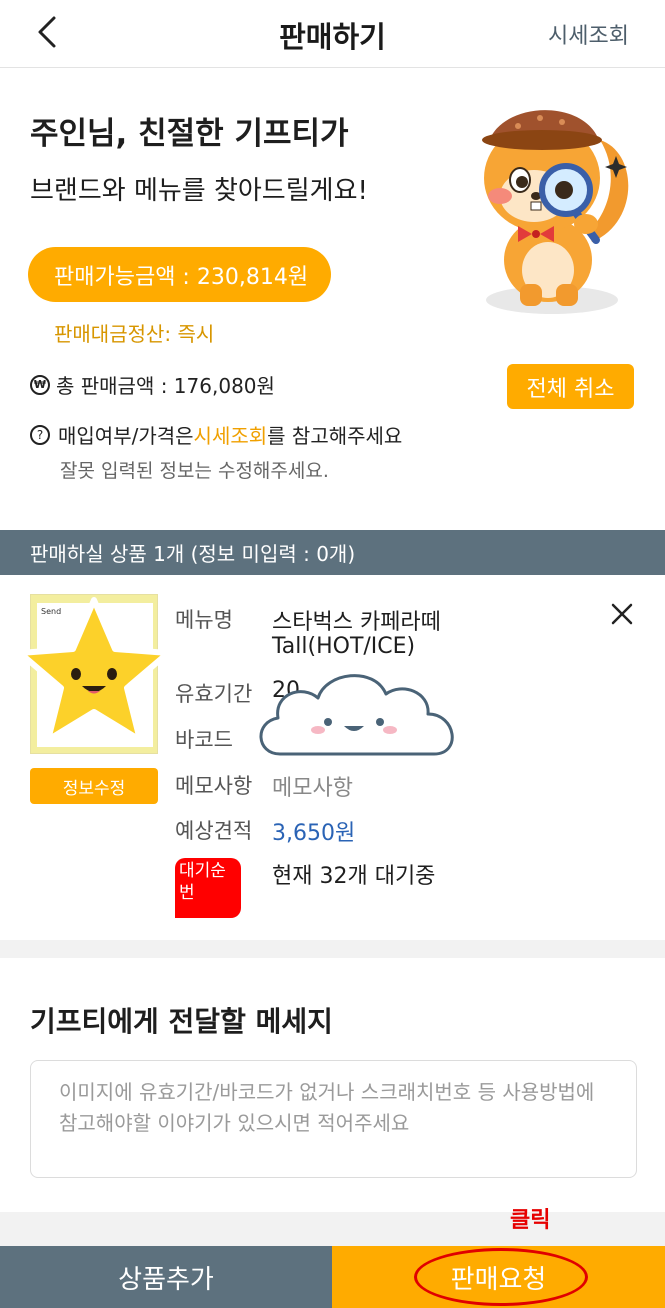 The width and height of the screenshot is (665, 1308). What do you see at coordinates (214, 694) in the screenshot?
I see `expiry-label: 유효기간` at bounding box center [214, 694].